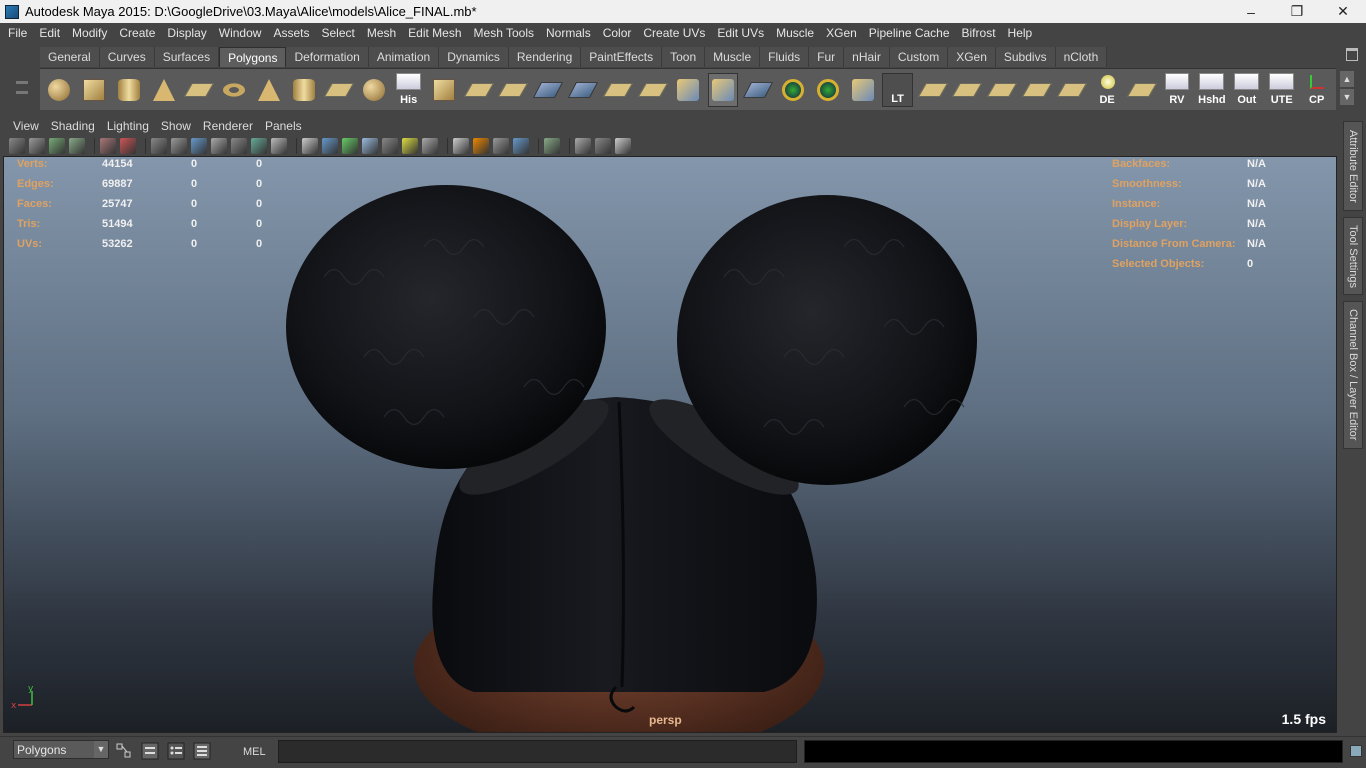 Image resolution: width=1366 pixels, height=768 pixels. Describe the element at coordinates (674, 33) in the screenshot. I see `menu-create-uvs: Create UVs` at that location.